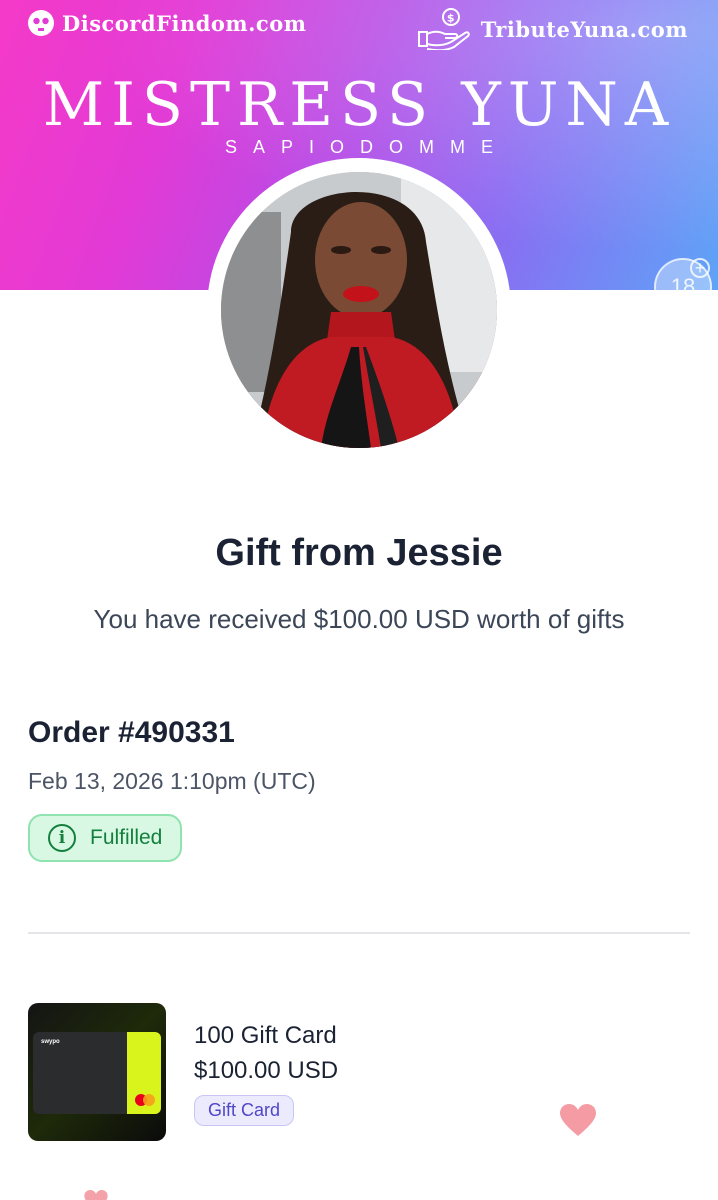  Describe the element at coordinates (145, 1100) in the screenshot. I see `mastercard-icon` at that location.